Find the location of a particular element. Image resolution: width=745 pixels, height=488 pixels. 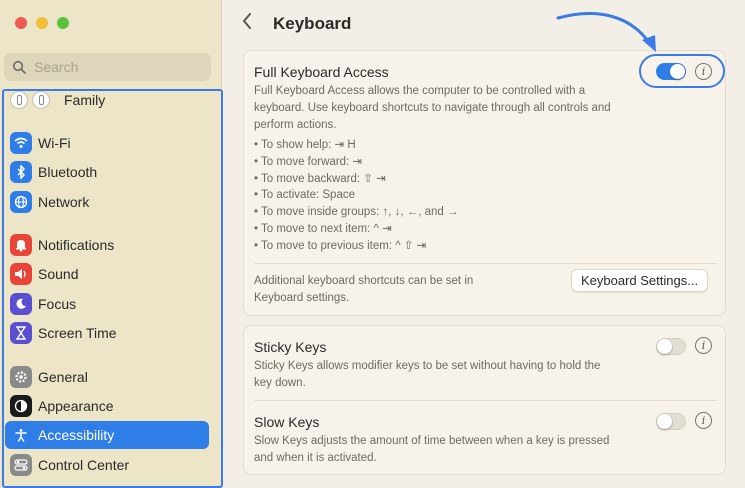

wifi-icon is located at coordinates (21, 143).